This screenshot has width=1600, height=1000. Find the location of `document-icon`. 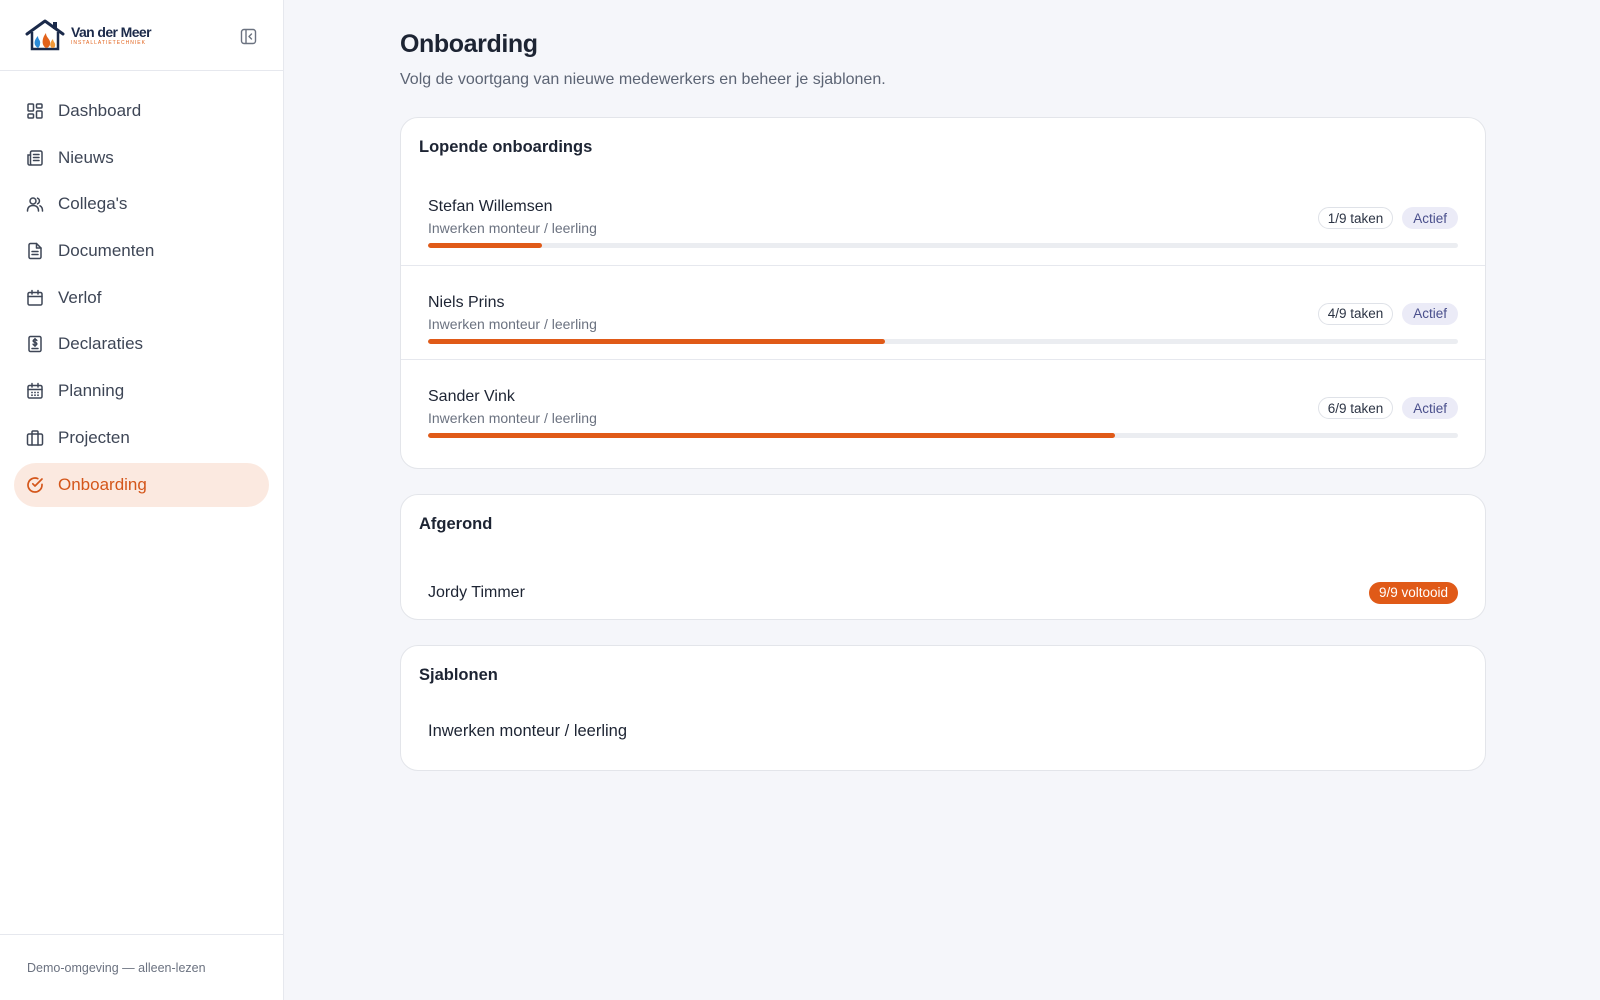

document-icon is located at coordinates (35, 251).